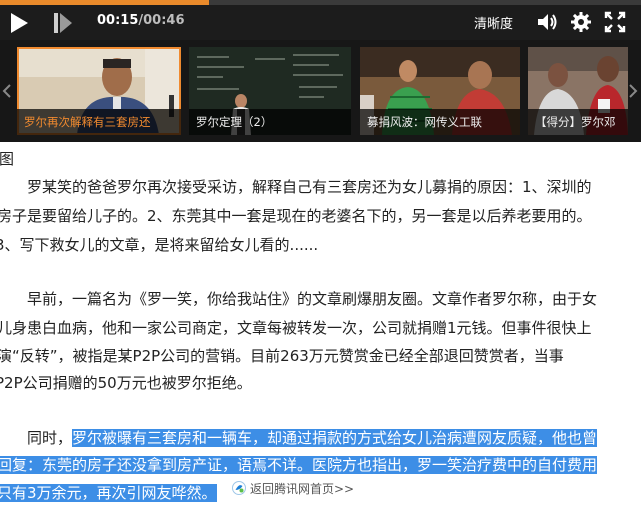 The image size is (641, 507). What do you see at coordinates (440, 122) in the screenshot?
I see `thumb-caption: 募捐风波：网传义工联` at bounding box center [440, 122].